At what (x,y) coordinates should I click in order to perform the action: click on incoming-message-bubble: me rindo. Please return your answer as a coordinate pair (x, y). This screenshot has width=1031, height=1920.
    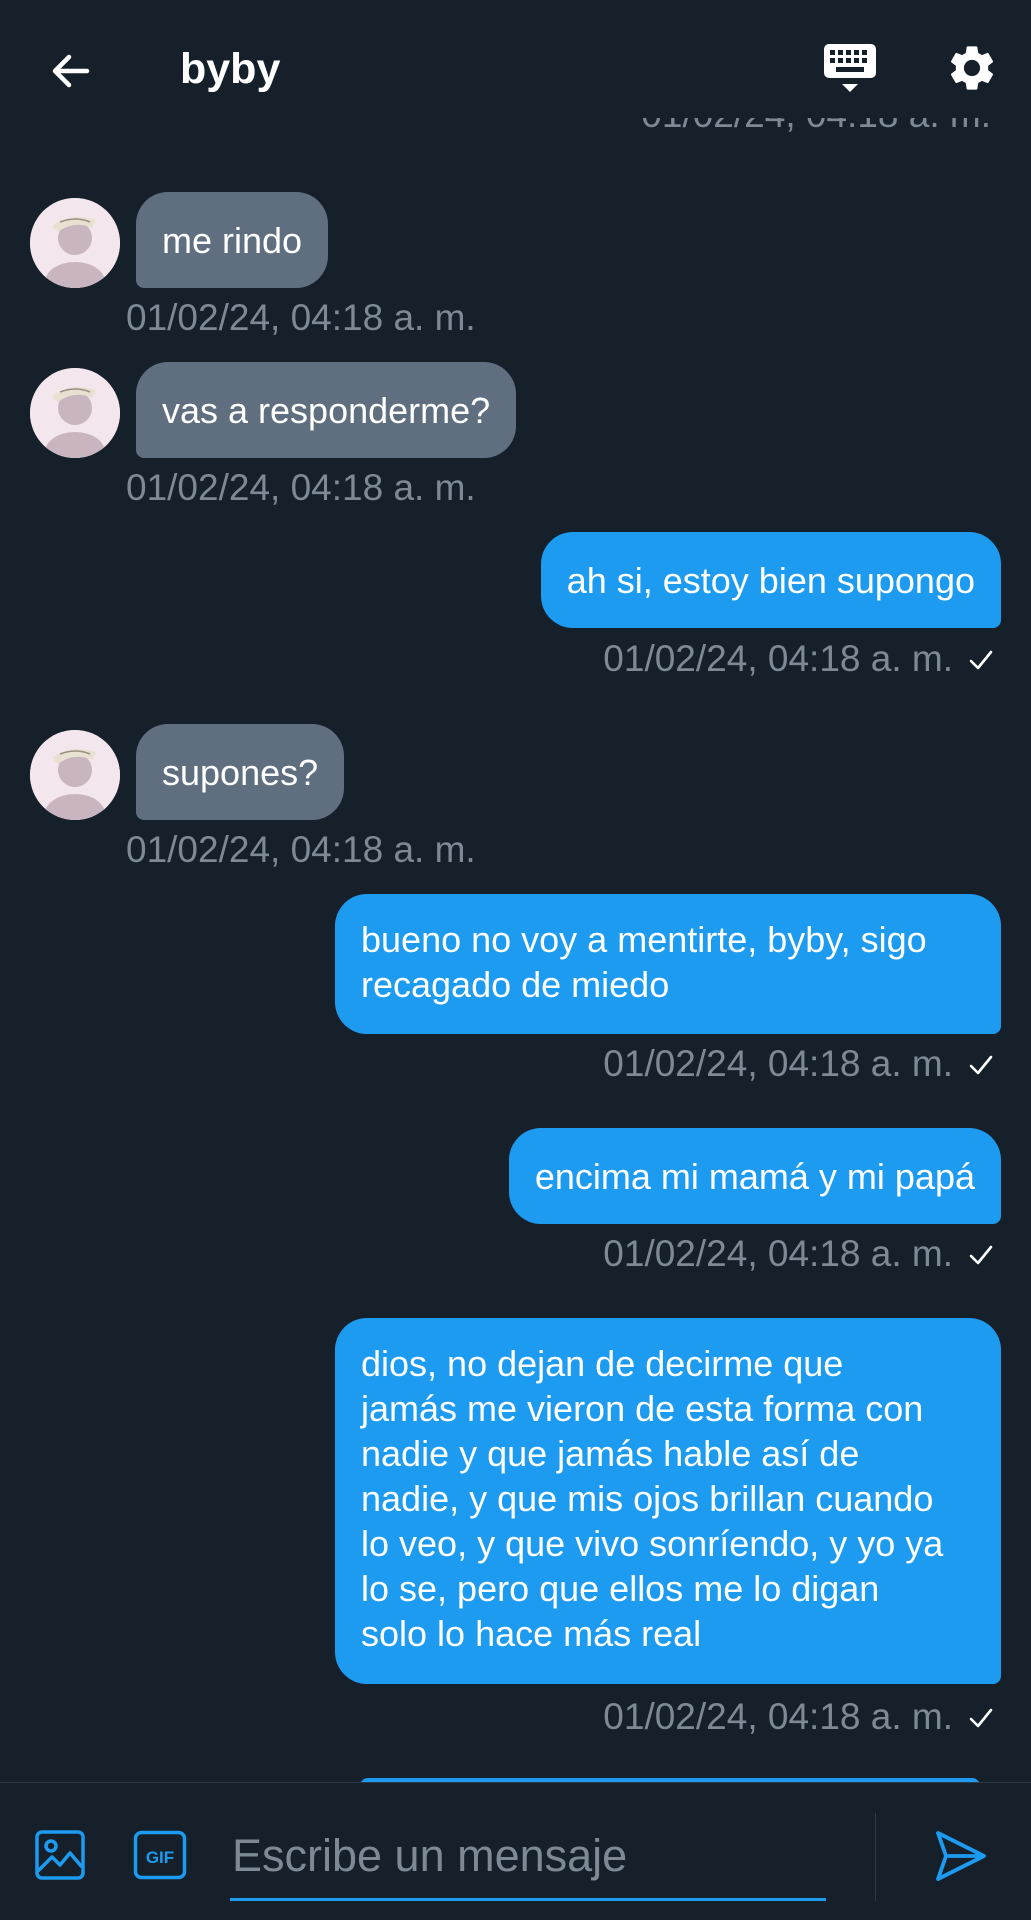
    Looking at the image, I should click on (232, 240).